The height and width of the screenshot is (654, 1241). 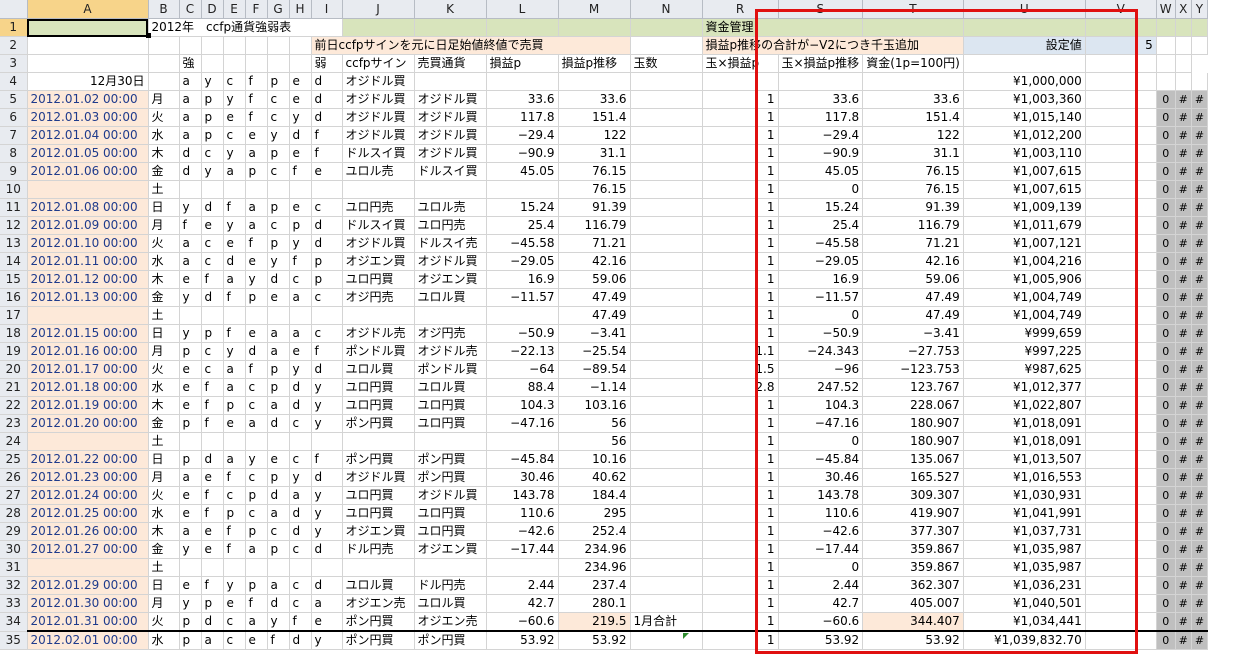 What do you see at coordinates (450, 63) in the screenshot?
I see `header-trade-pair: 売買通貨` at bounding box center [450, 63].